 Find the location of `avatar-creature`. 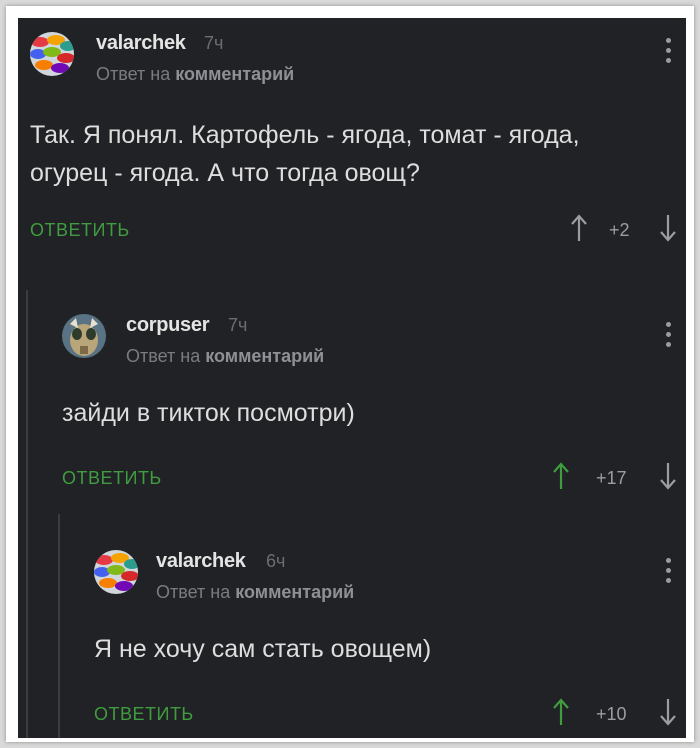

avatar-creature is located at coordinates (84, 336).